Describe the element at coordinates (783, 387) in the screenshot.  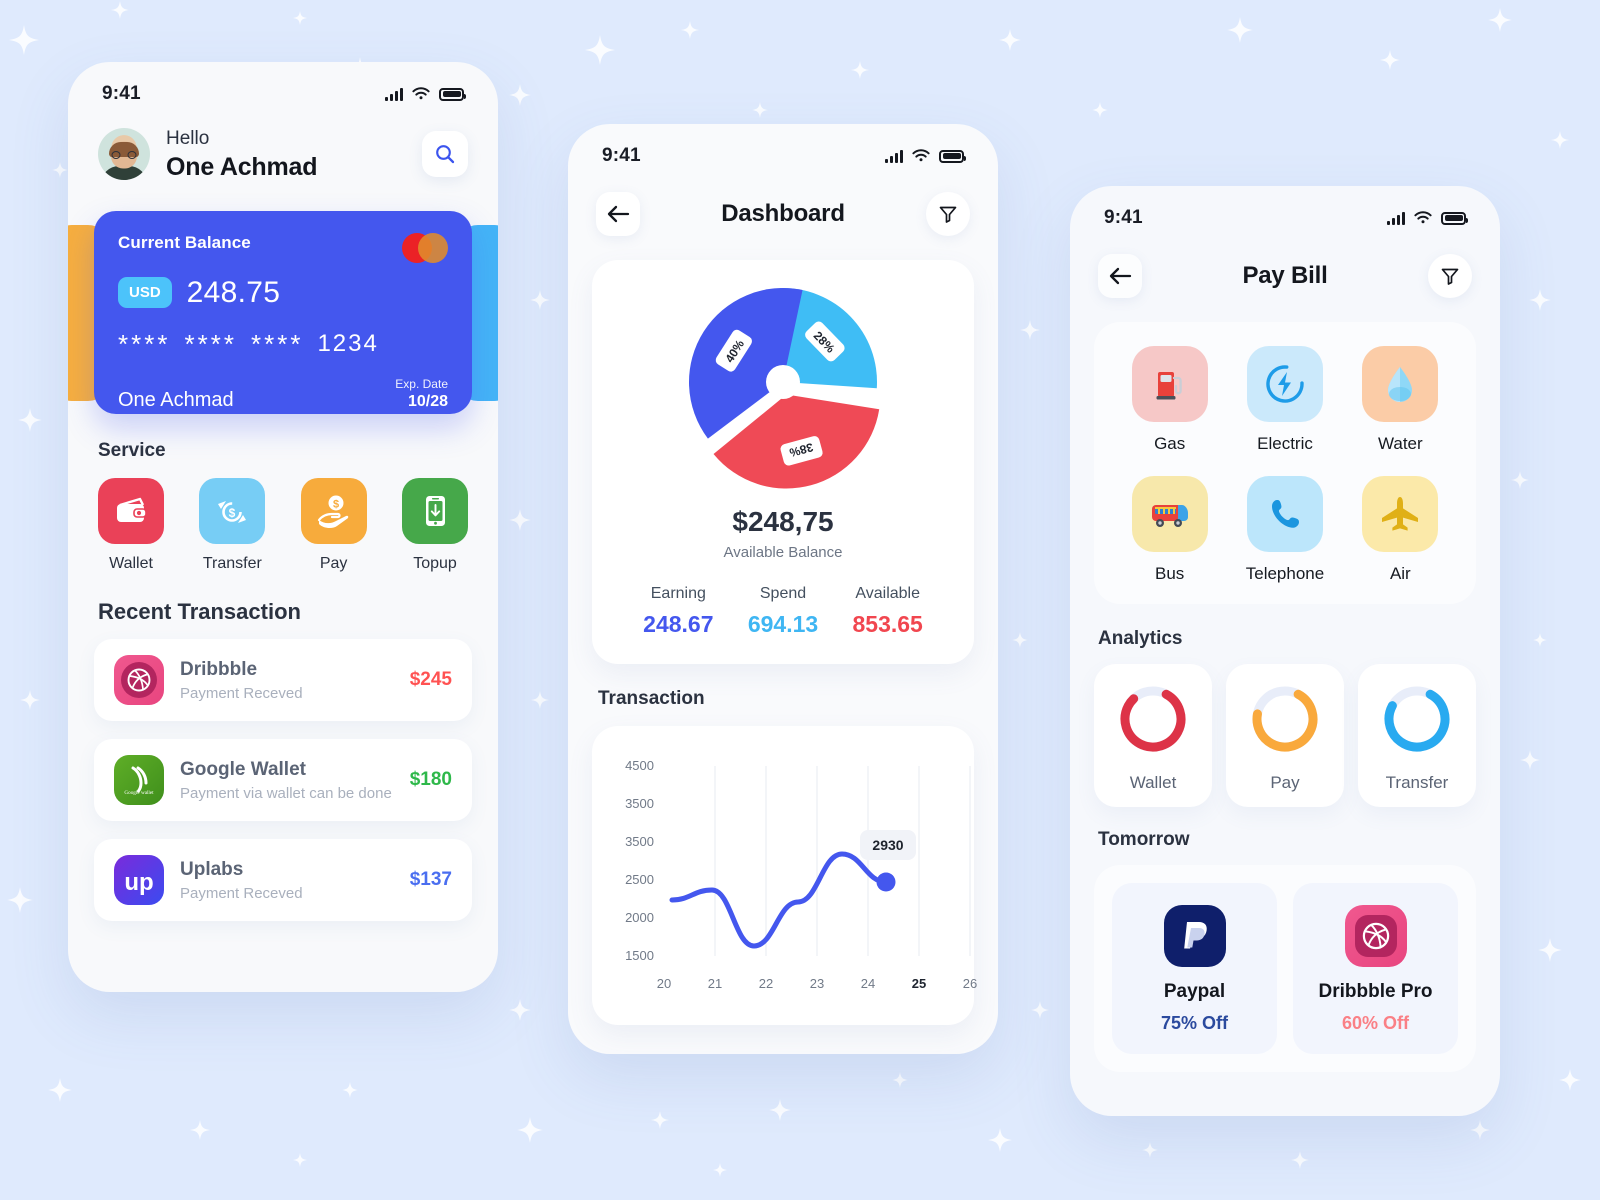
I see `pie-chart: 28% 38% 40%` at that location.